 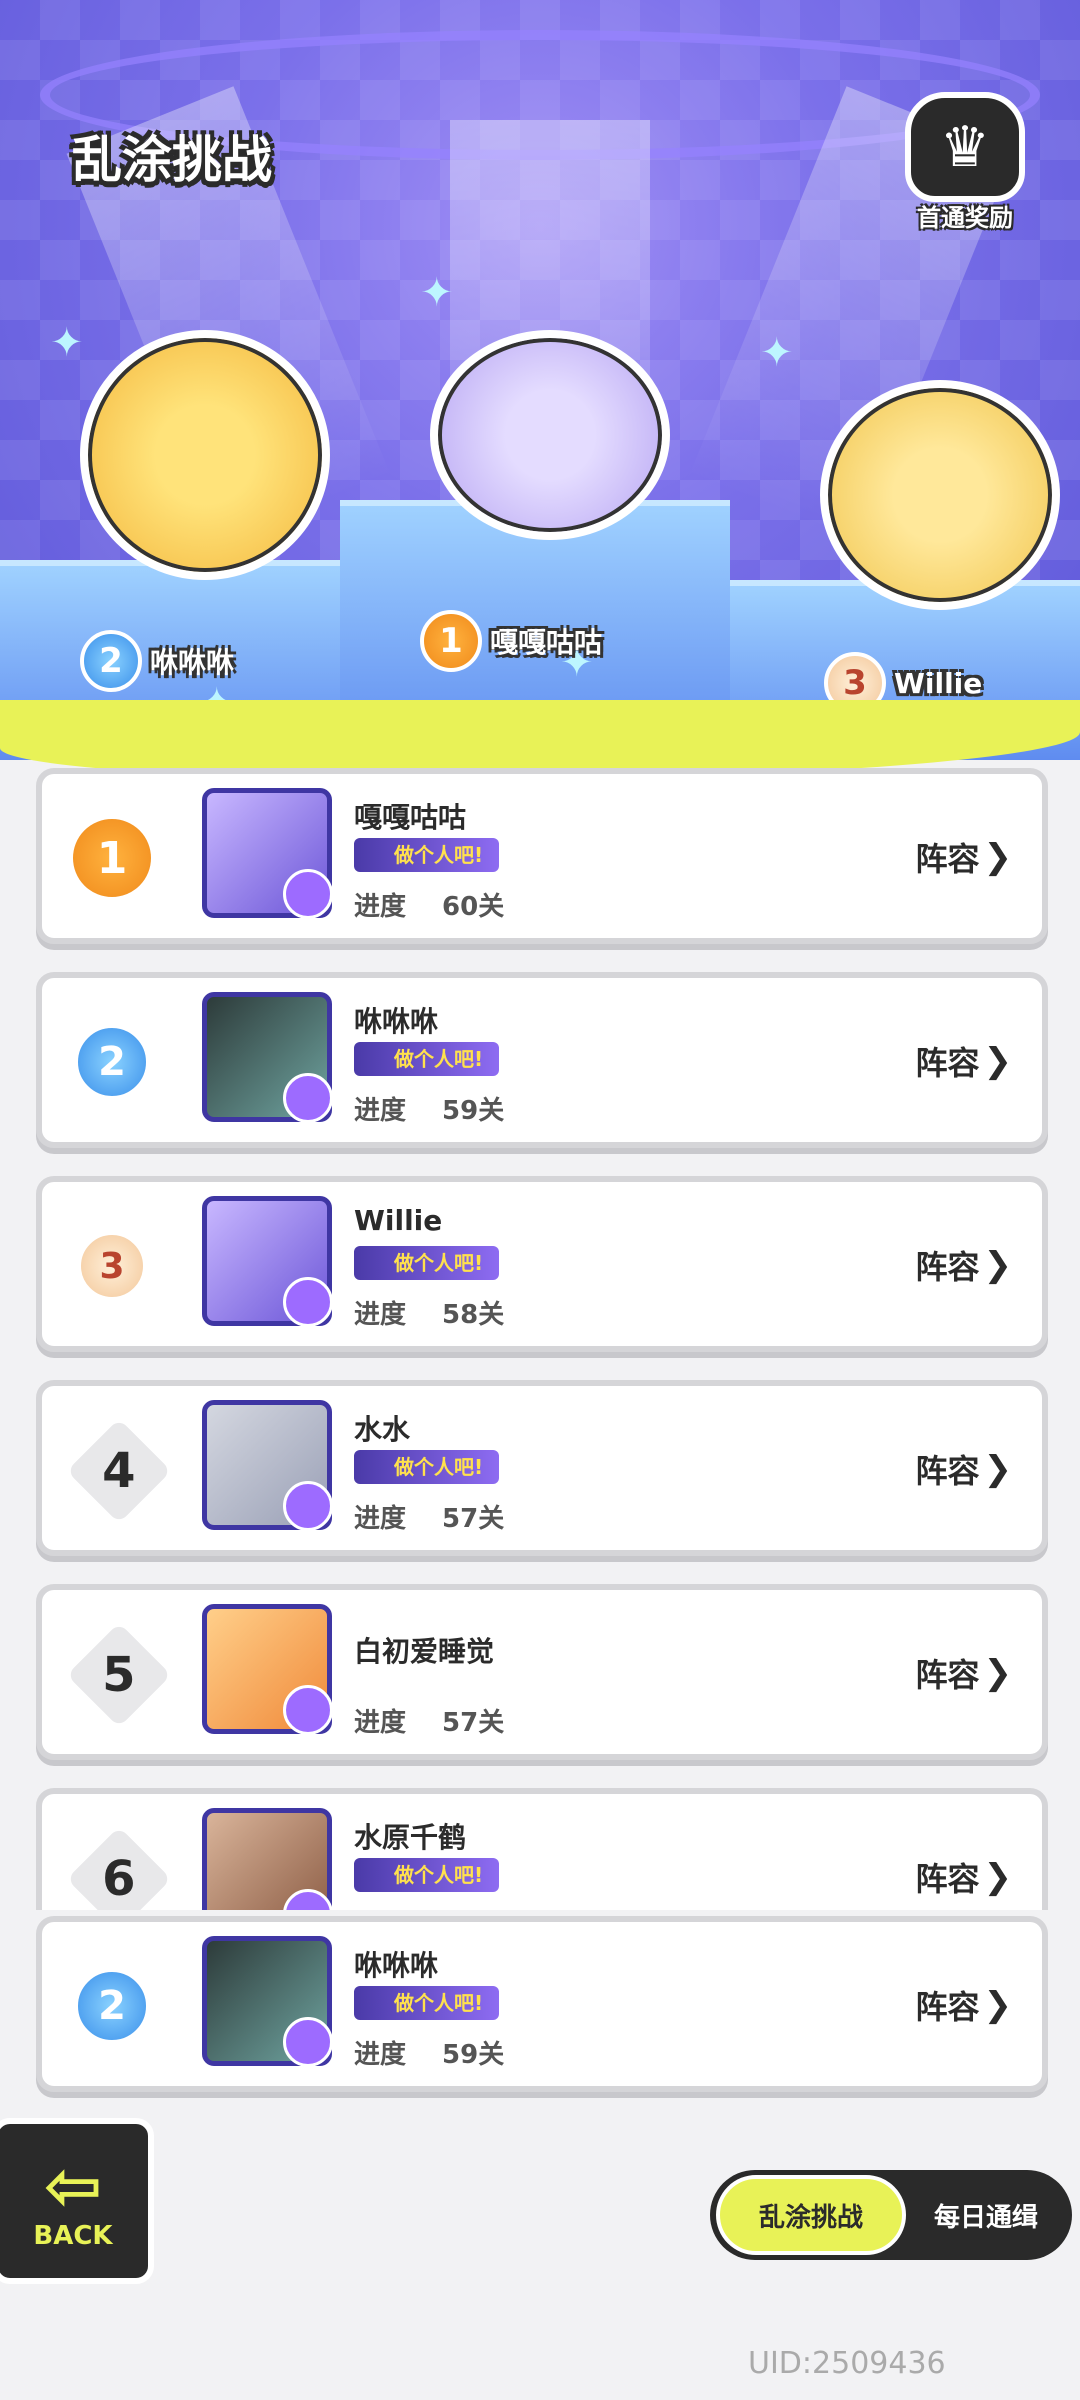 I want to click on ranking-row: 5 白初爱睡觉 进度 57关 阵容 ❯, so click(x=542, y=1672).